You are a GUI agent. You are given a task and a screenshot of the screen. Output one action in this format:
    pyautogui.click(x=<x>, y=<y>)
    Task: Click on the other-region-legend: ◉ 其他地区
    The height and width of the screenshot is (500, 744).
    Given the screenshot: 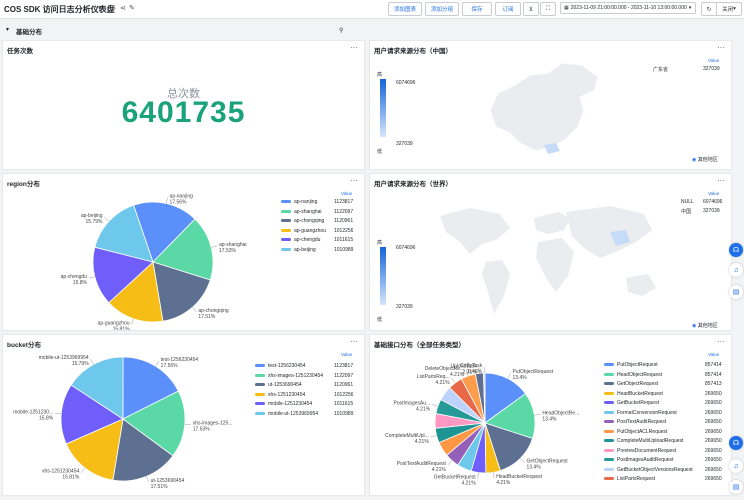 What is the action you would take?
    pyautogui.click(x=705, y=159)
    